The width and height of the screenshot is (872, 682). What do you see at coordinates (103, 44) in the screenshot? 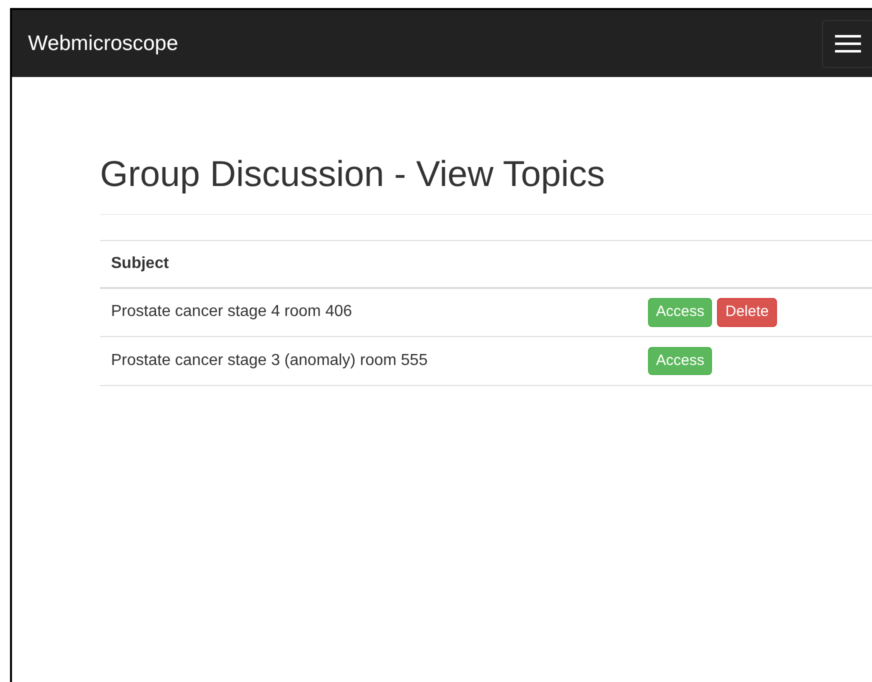
I see `brand-link: Webmicroscope` at bounding box center [103, 44].